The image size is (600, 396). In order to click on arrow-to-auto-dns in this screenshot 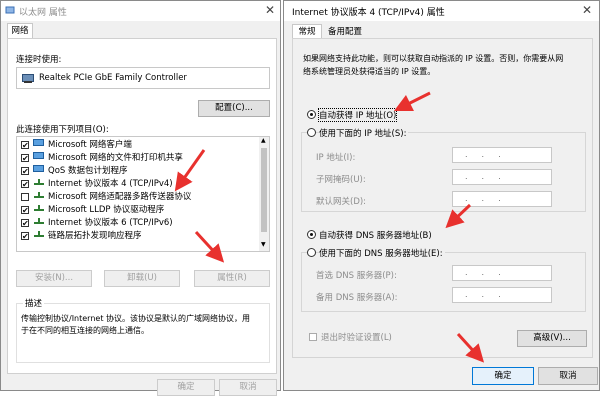, I will do `click(458, 216)`.